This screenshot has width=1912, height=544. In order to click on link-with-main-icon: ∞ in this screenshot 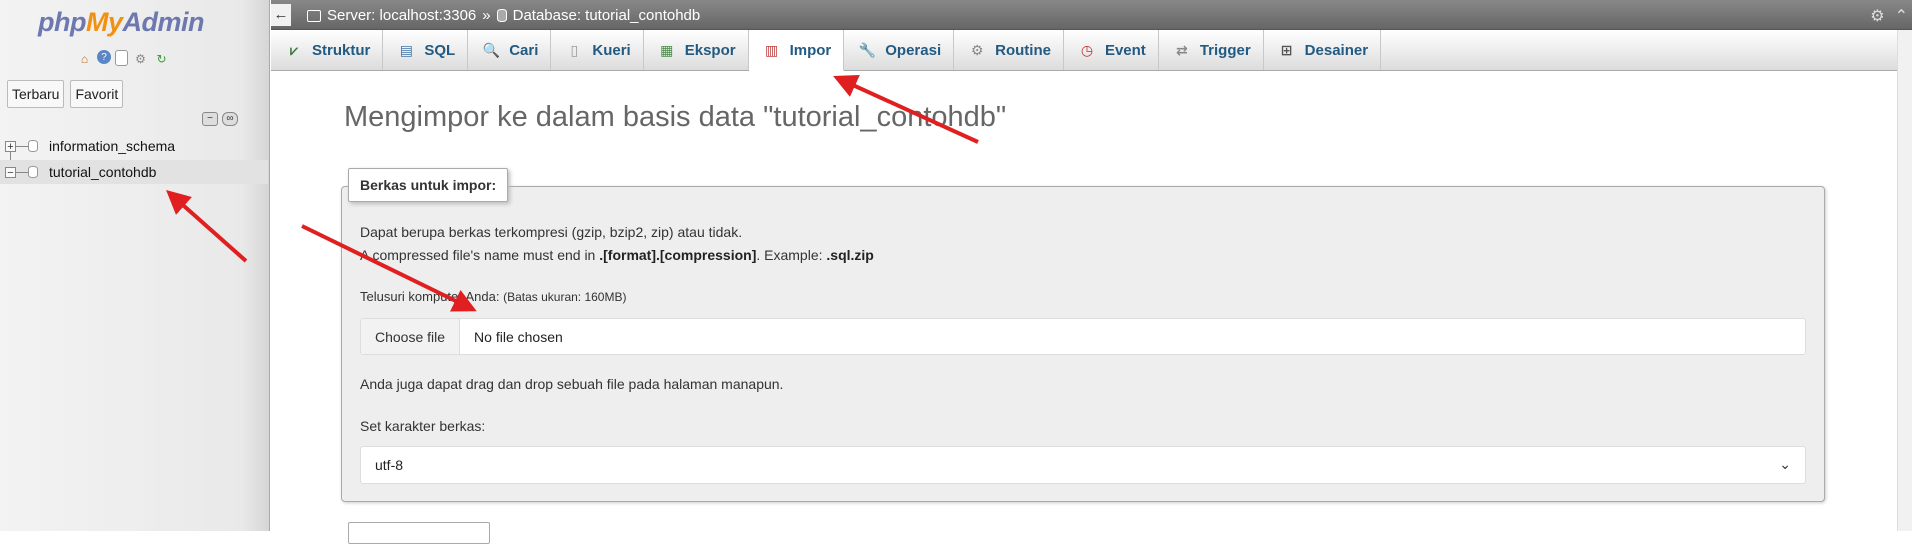, I will do `click(230, 119)`.